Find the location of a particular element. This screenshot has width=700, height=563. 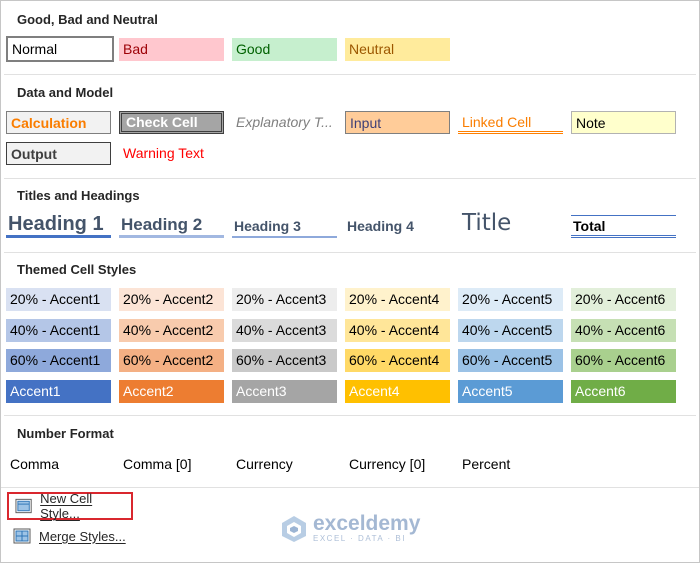

style-themed-60-accent1: 60% - Accent1 is located at coordinates (58, 360).